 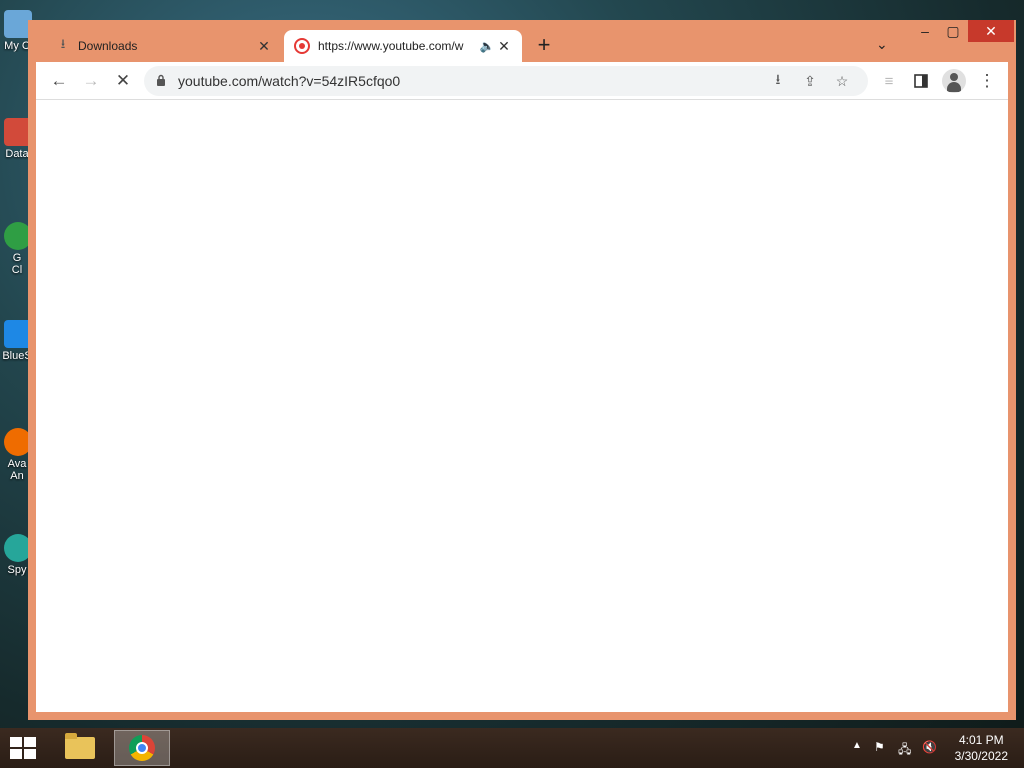 I want to click on clock-time: 4:01 PM, so click(x=981, y=740).